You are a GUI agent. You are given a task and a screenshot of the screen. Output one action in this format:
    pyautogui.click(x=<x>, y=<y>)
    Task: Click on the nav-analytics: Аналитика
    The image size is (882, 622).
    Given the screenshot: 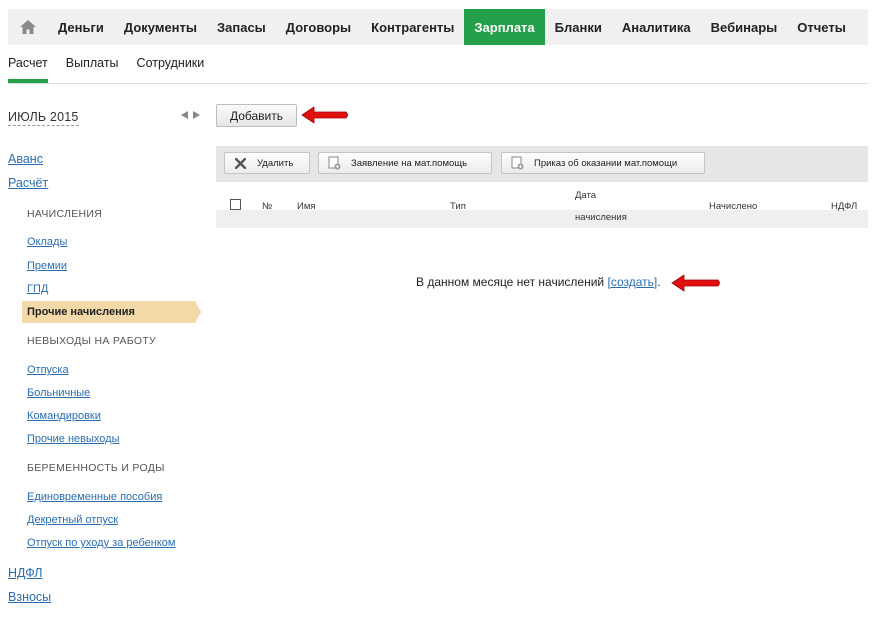 What is the action you would take?
    pyautogui.click(x=656, y=27)
    